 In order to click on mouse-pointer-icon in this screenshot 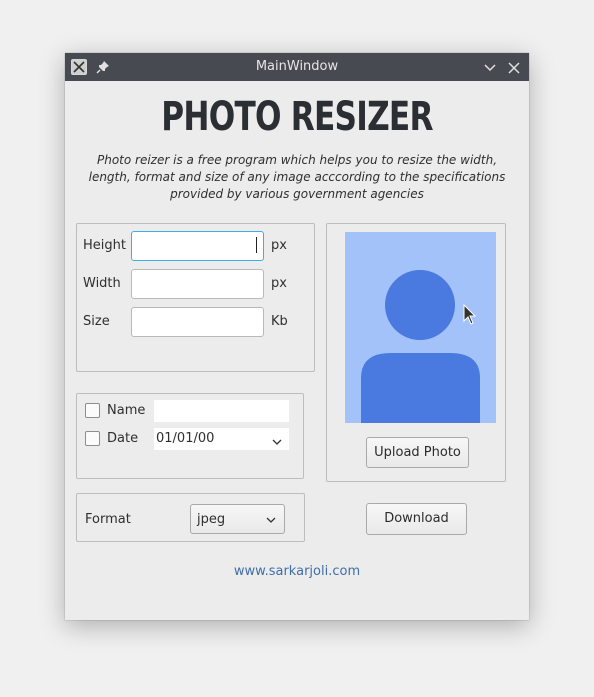, I will do `click(470, 314)`.